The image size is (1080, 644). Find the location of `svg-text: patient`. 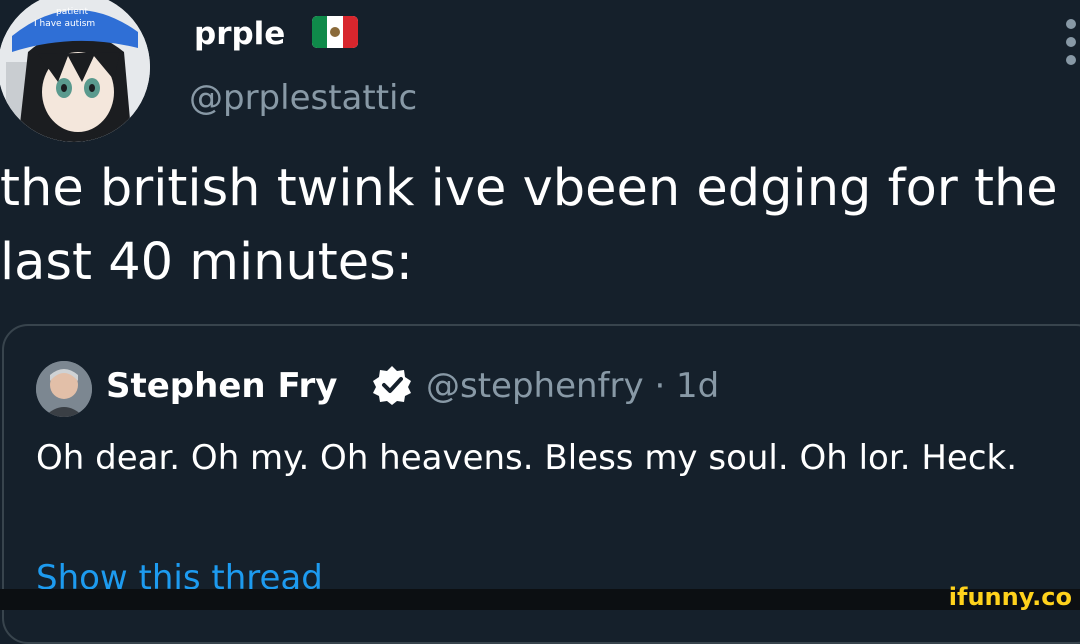

svg-text: patient is located at coordinates (72, 12).